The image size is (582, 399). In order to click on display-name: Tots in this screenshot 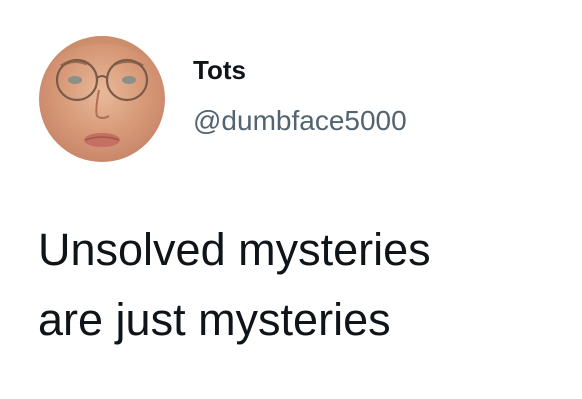, I will do `click(219, 70)`.